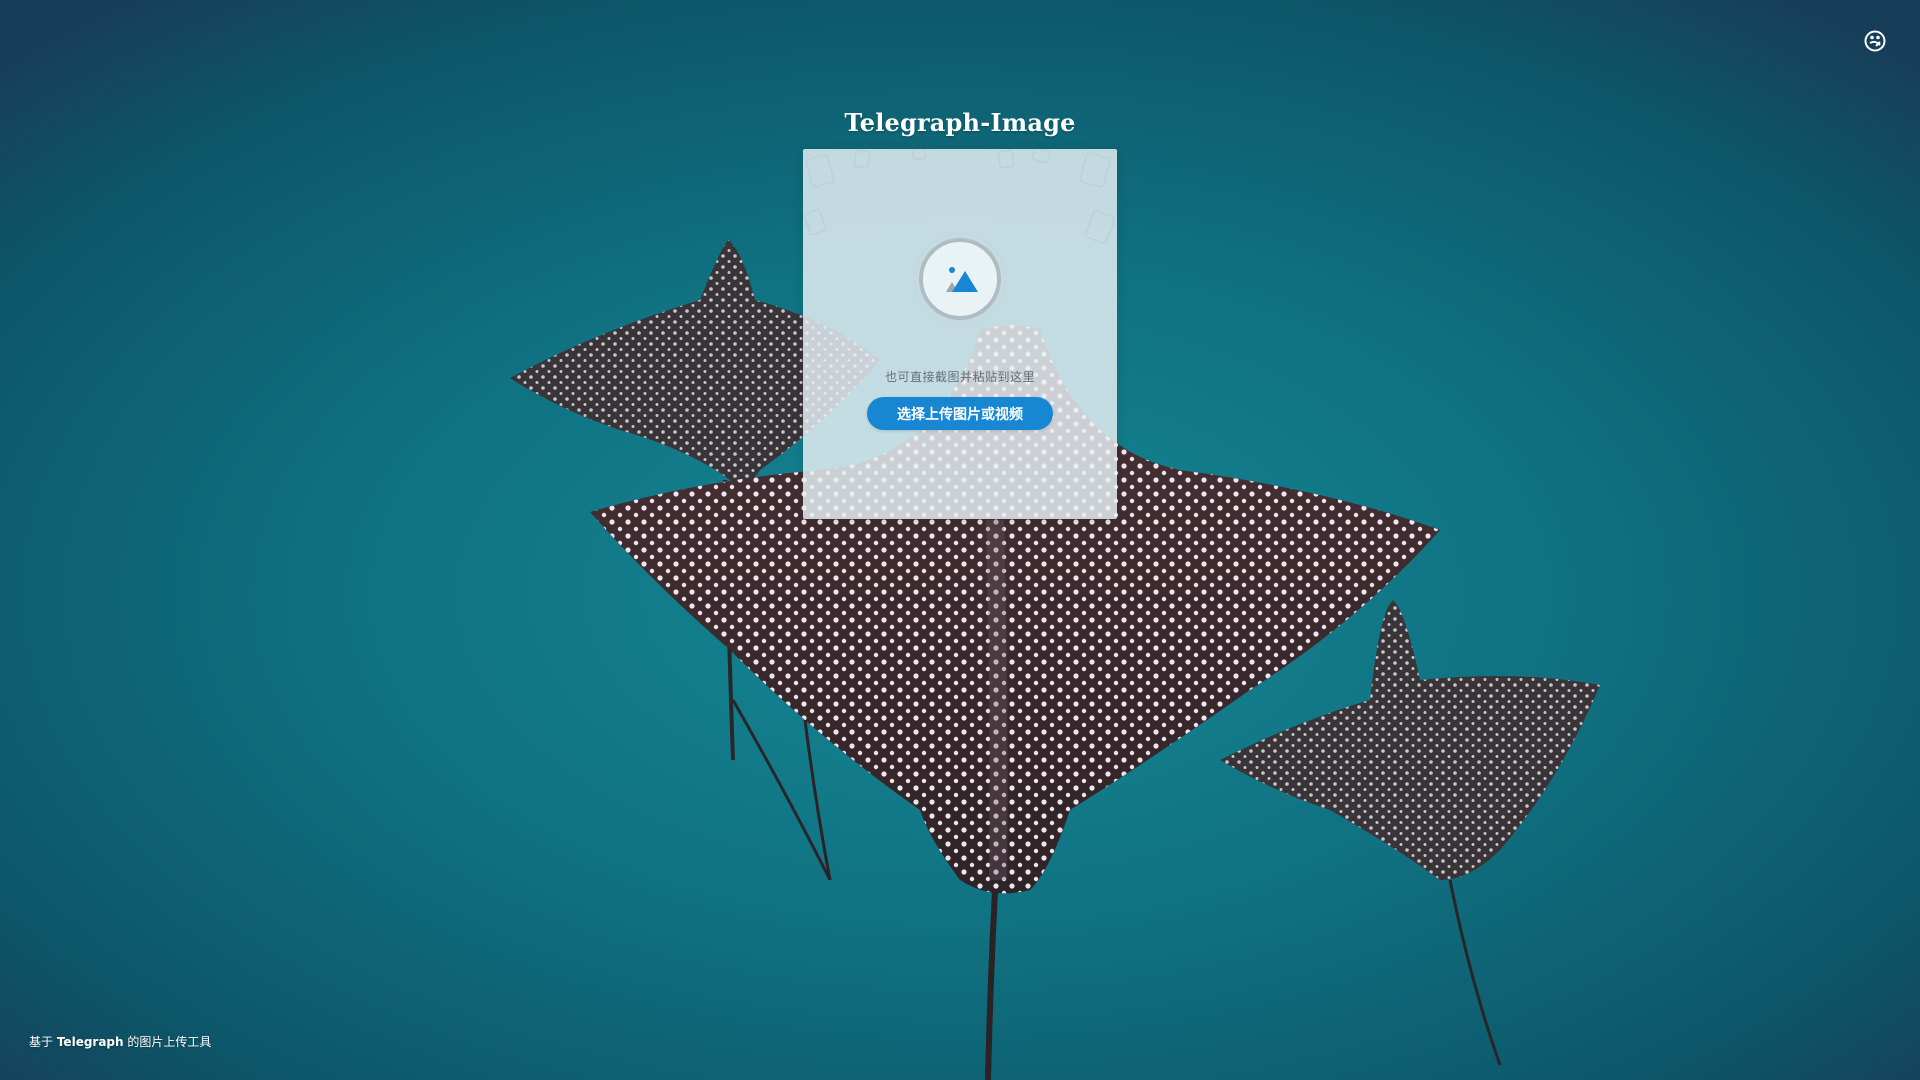  I want to click on footer-credit: 基于 Telegraph 的图片上传工具, so click(120, 1041).